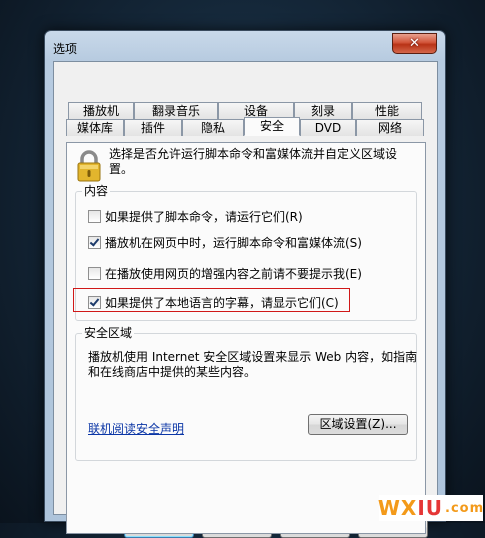  What do you see at coordinates (89, 166) in the screenshot?
I see `lock-icon` at bounding box center [89, 166].